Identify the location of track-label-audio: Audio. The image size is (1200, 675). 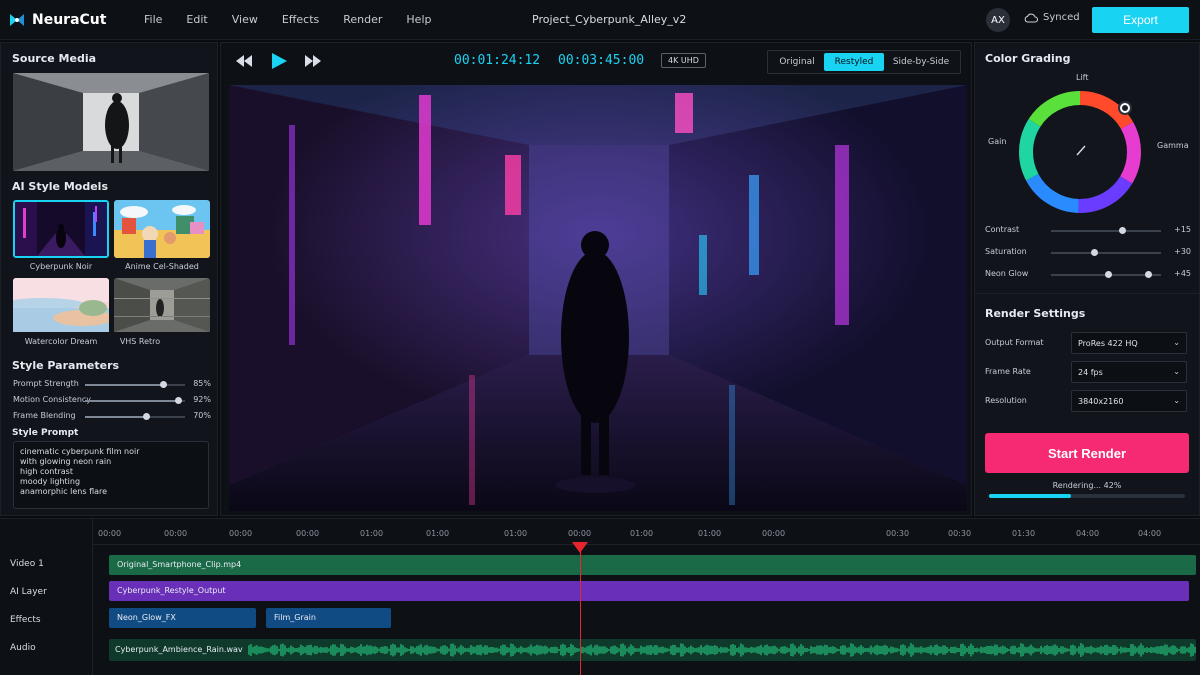
(23, 648).